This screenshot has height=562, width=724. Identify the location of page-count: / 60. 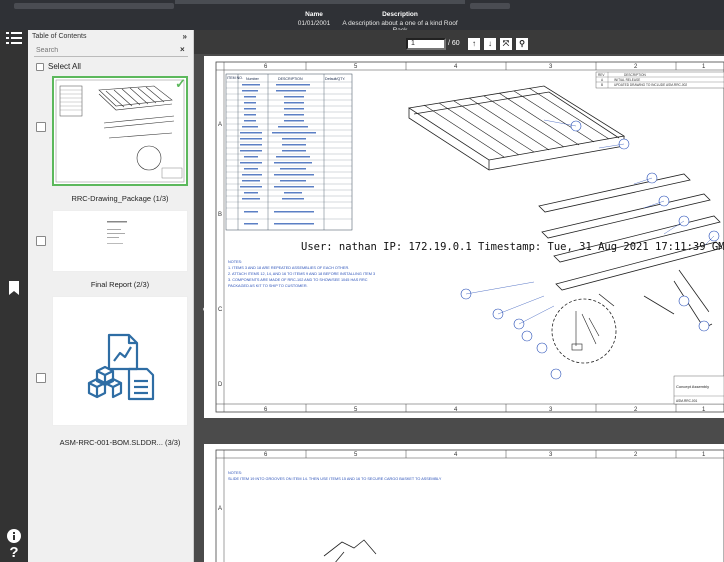
(454, 43).